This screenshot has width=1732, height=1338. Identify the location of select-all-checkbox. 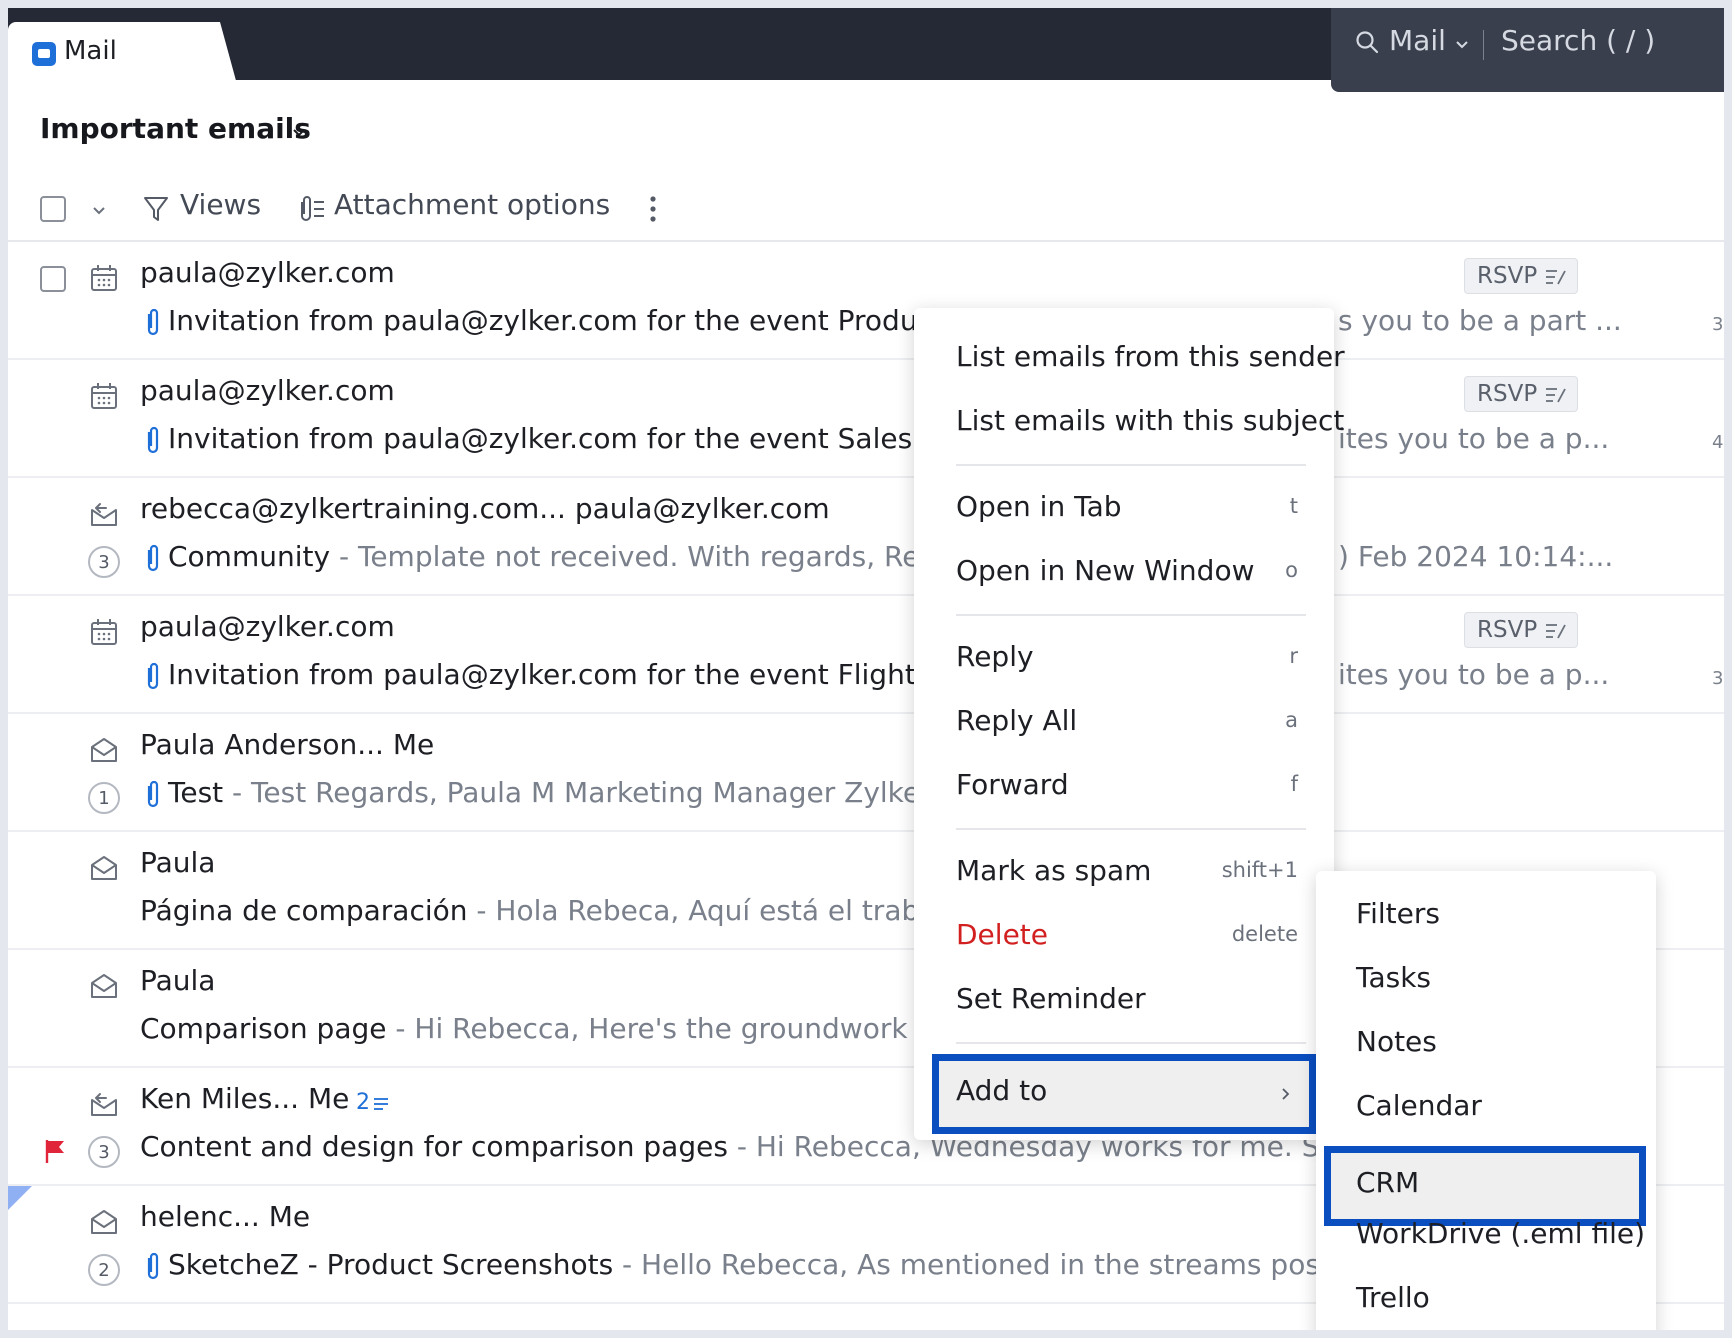
(53, 209).